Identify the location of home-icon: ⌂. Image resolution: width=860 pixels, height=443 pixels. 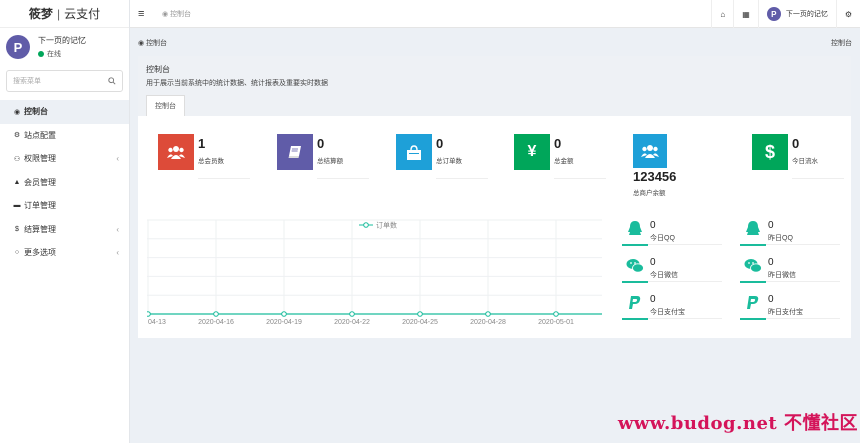
(722, 14).